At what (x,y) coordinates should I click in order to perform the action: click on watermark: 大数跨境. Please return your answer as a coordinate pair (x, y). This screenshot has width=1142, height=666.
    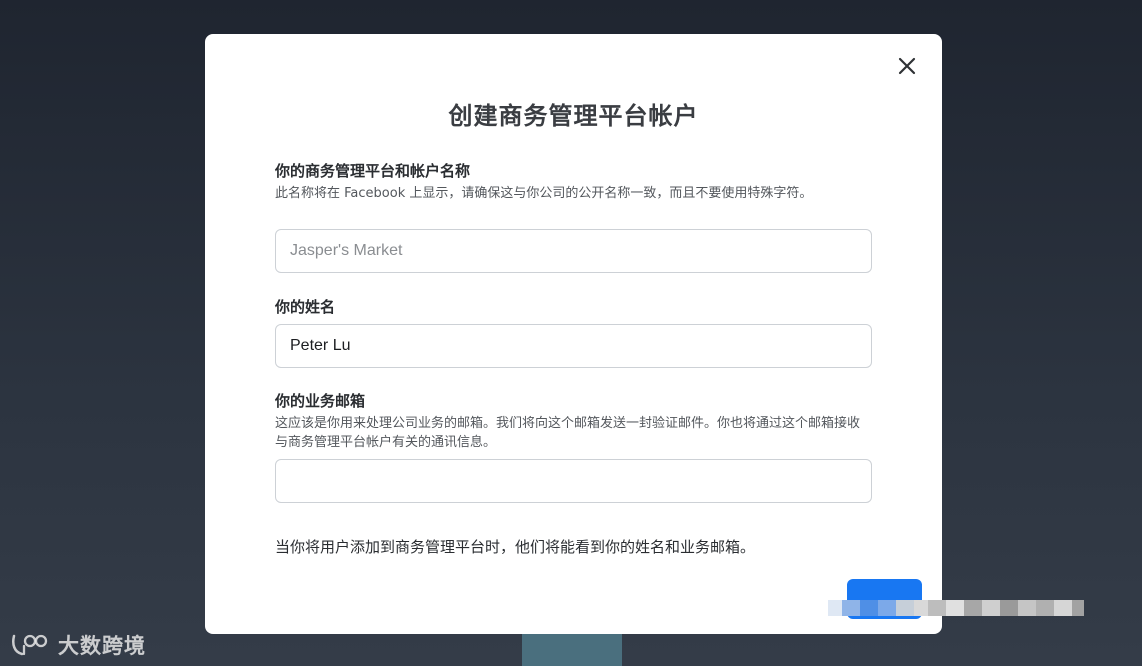
    Looking at the image, I should click on (78, 645).